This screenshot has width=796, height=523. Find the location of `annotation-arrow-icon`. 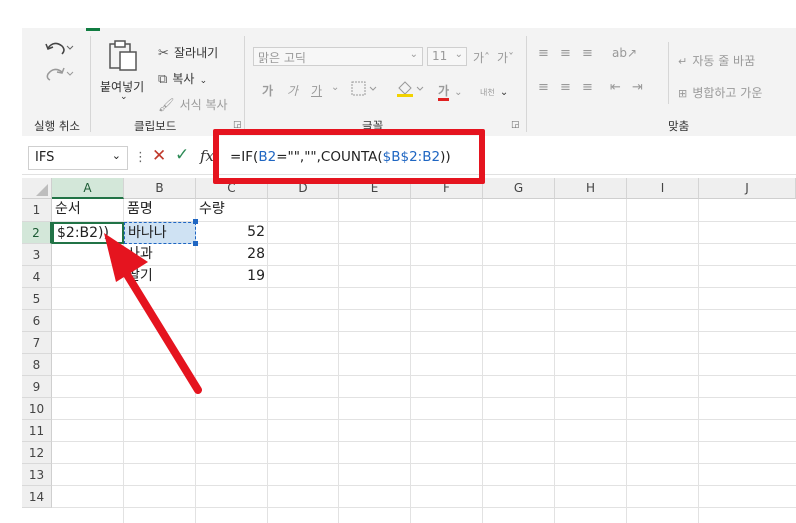

annotation-arrow-icon is located at coordinates (153, 313).